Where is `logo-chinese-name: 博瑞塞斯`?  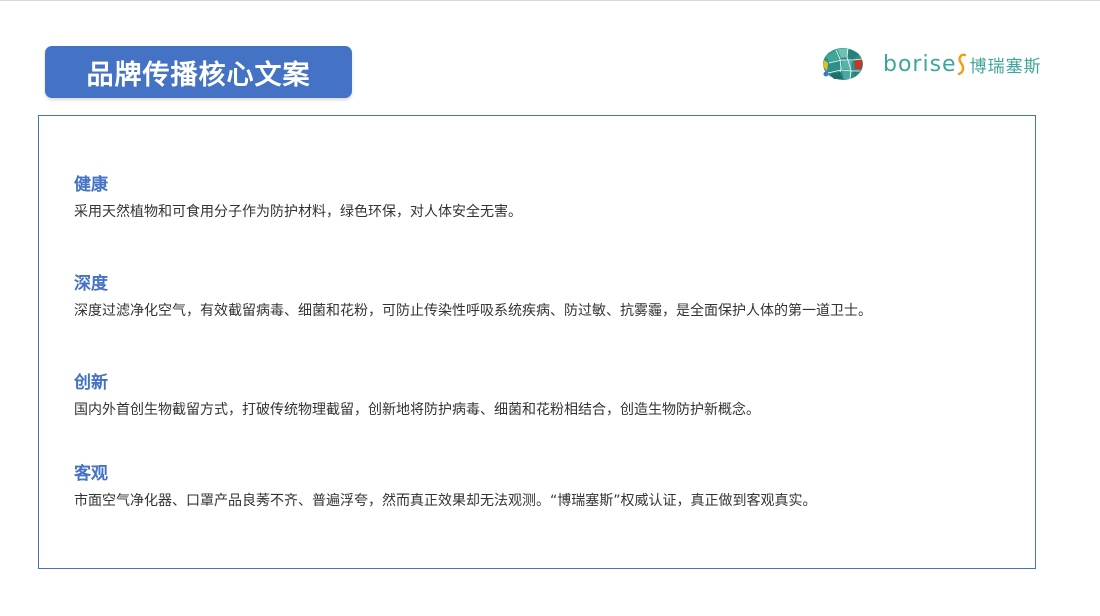
logo-chinese-name: 博瑞塞斯 is located at coordinates (1005, 66).